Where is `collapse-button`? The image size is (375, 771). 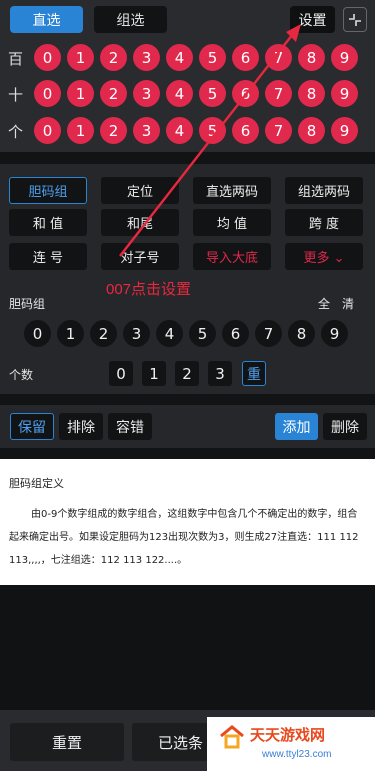 collapse-button is located at coordinates (355, 19).